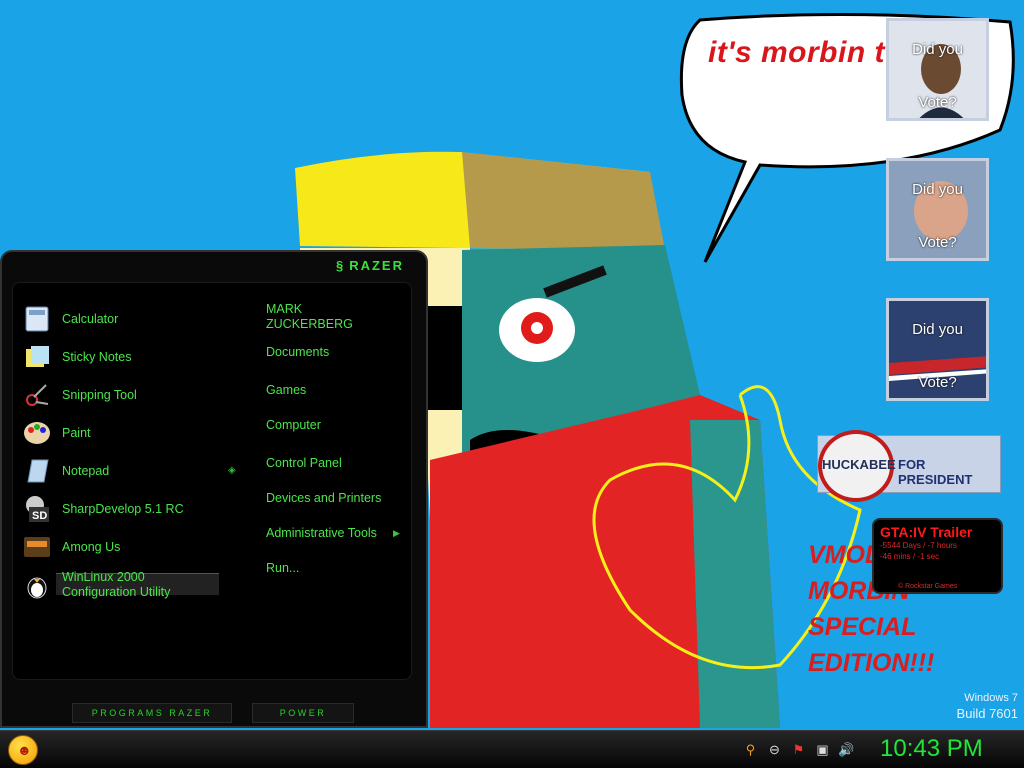  Describe the element at coordinates (396, 533) in the screenshot. I see `submenu-arrow-icon: ▶` at that location.